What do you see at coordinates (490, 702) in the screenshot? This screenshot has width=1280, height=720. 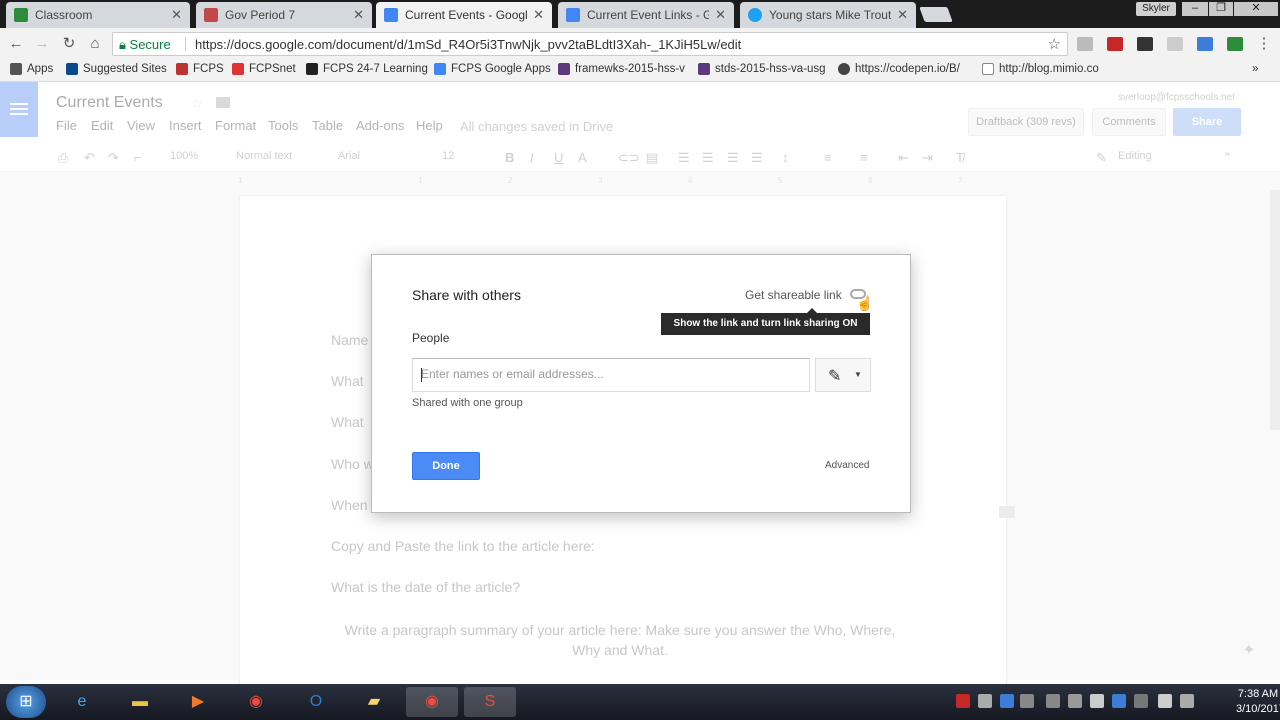 I see `screencast-icon: S` at bounding box center [490, 702].